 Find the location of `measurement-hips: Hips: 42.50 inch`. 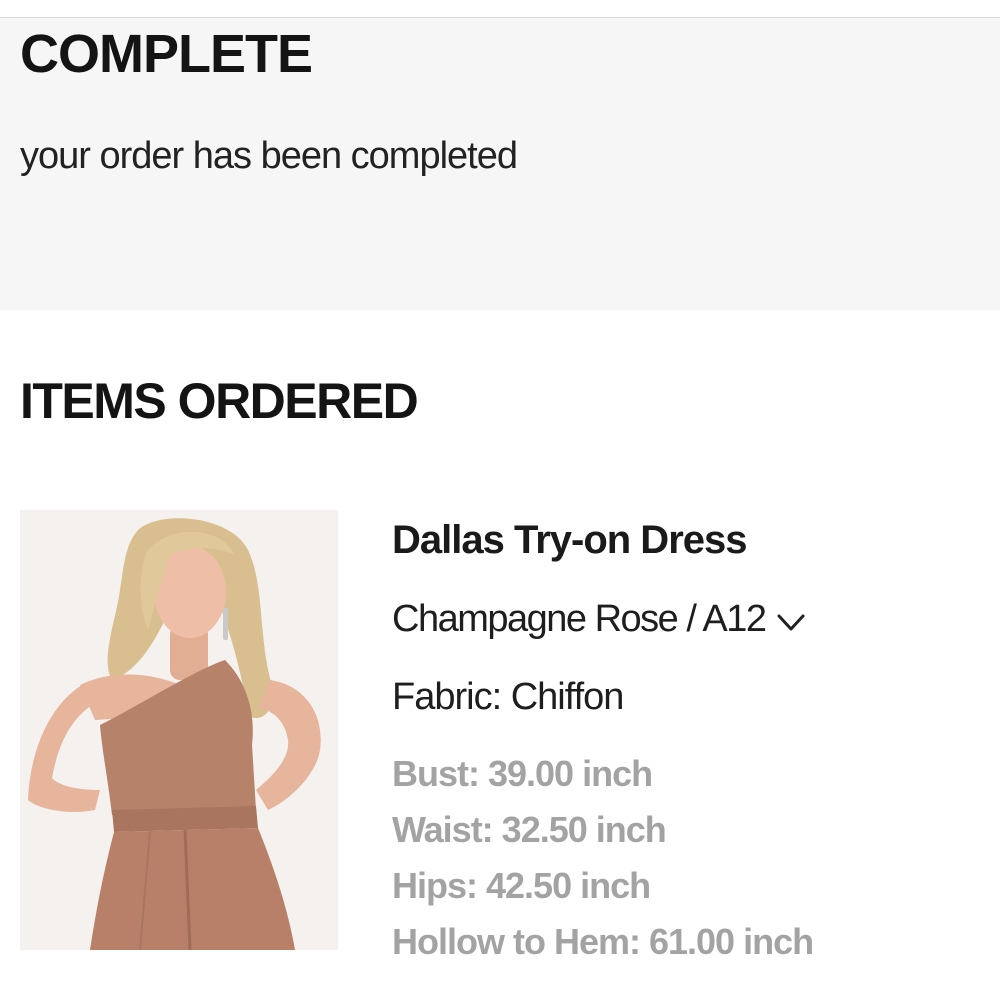

measurement-hips: Hips: 42.50 inch is located at coordinates (521, 885).